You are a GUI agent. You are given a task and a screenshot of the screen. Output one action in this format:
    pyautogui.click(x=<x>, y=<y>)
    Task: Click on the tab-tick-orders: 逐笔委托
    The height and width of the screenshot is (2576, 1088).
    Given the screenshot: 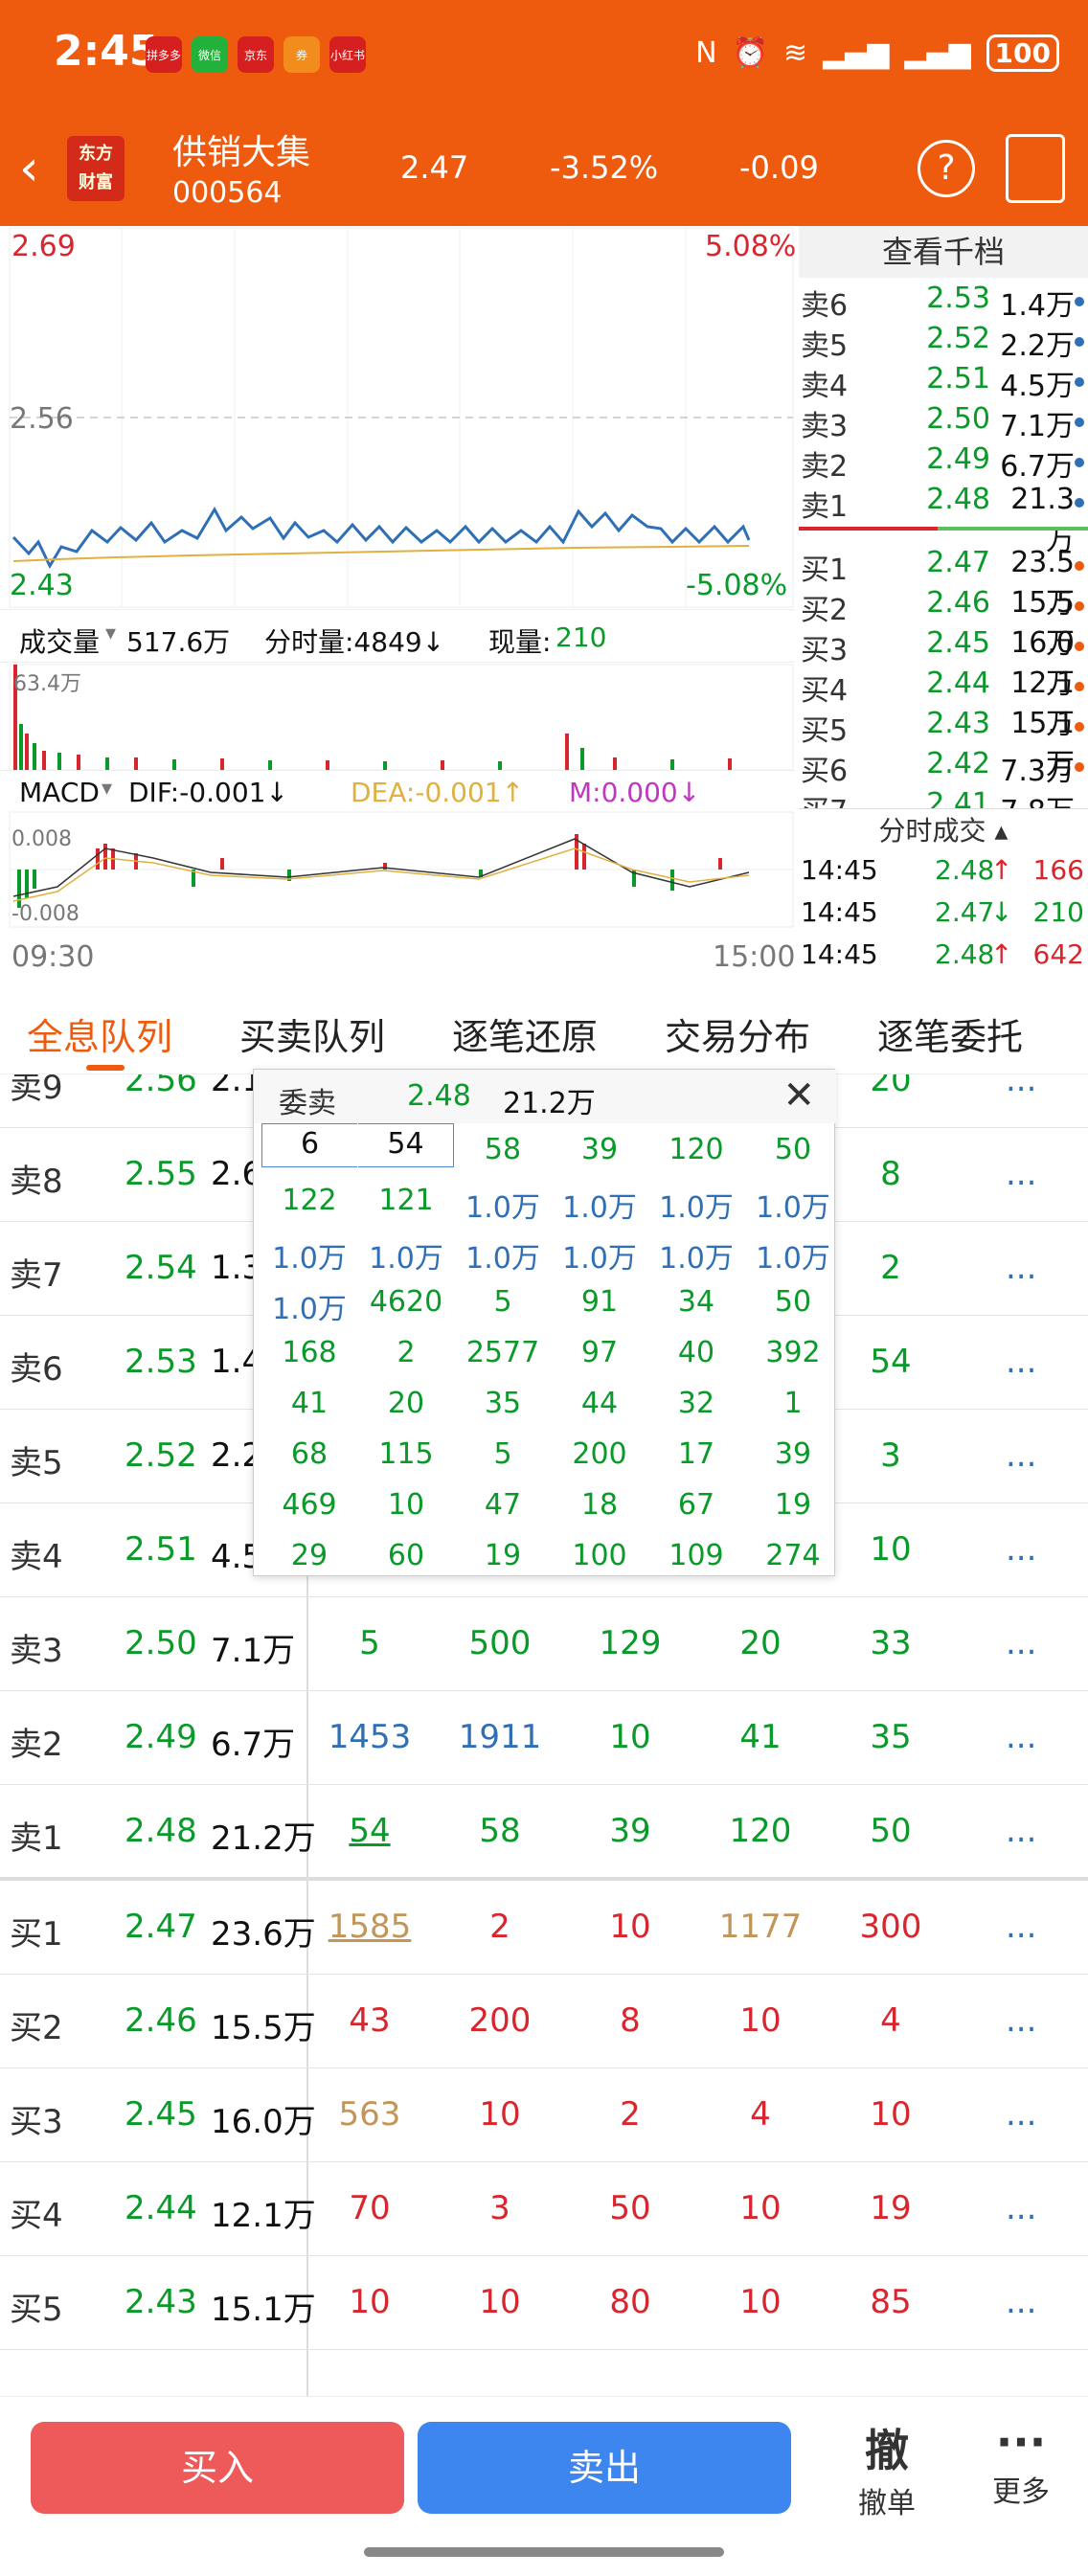 What is the action you would take?
    pyautogui.click(x=950, y=1033)
    